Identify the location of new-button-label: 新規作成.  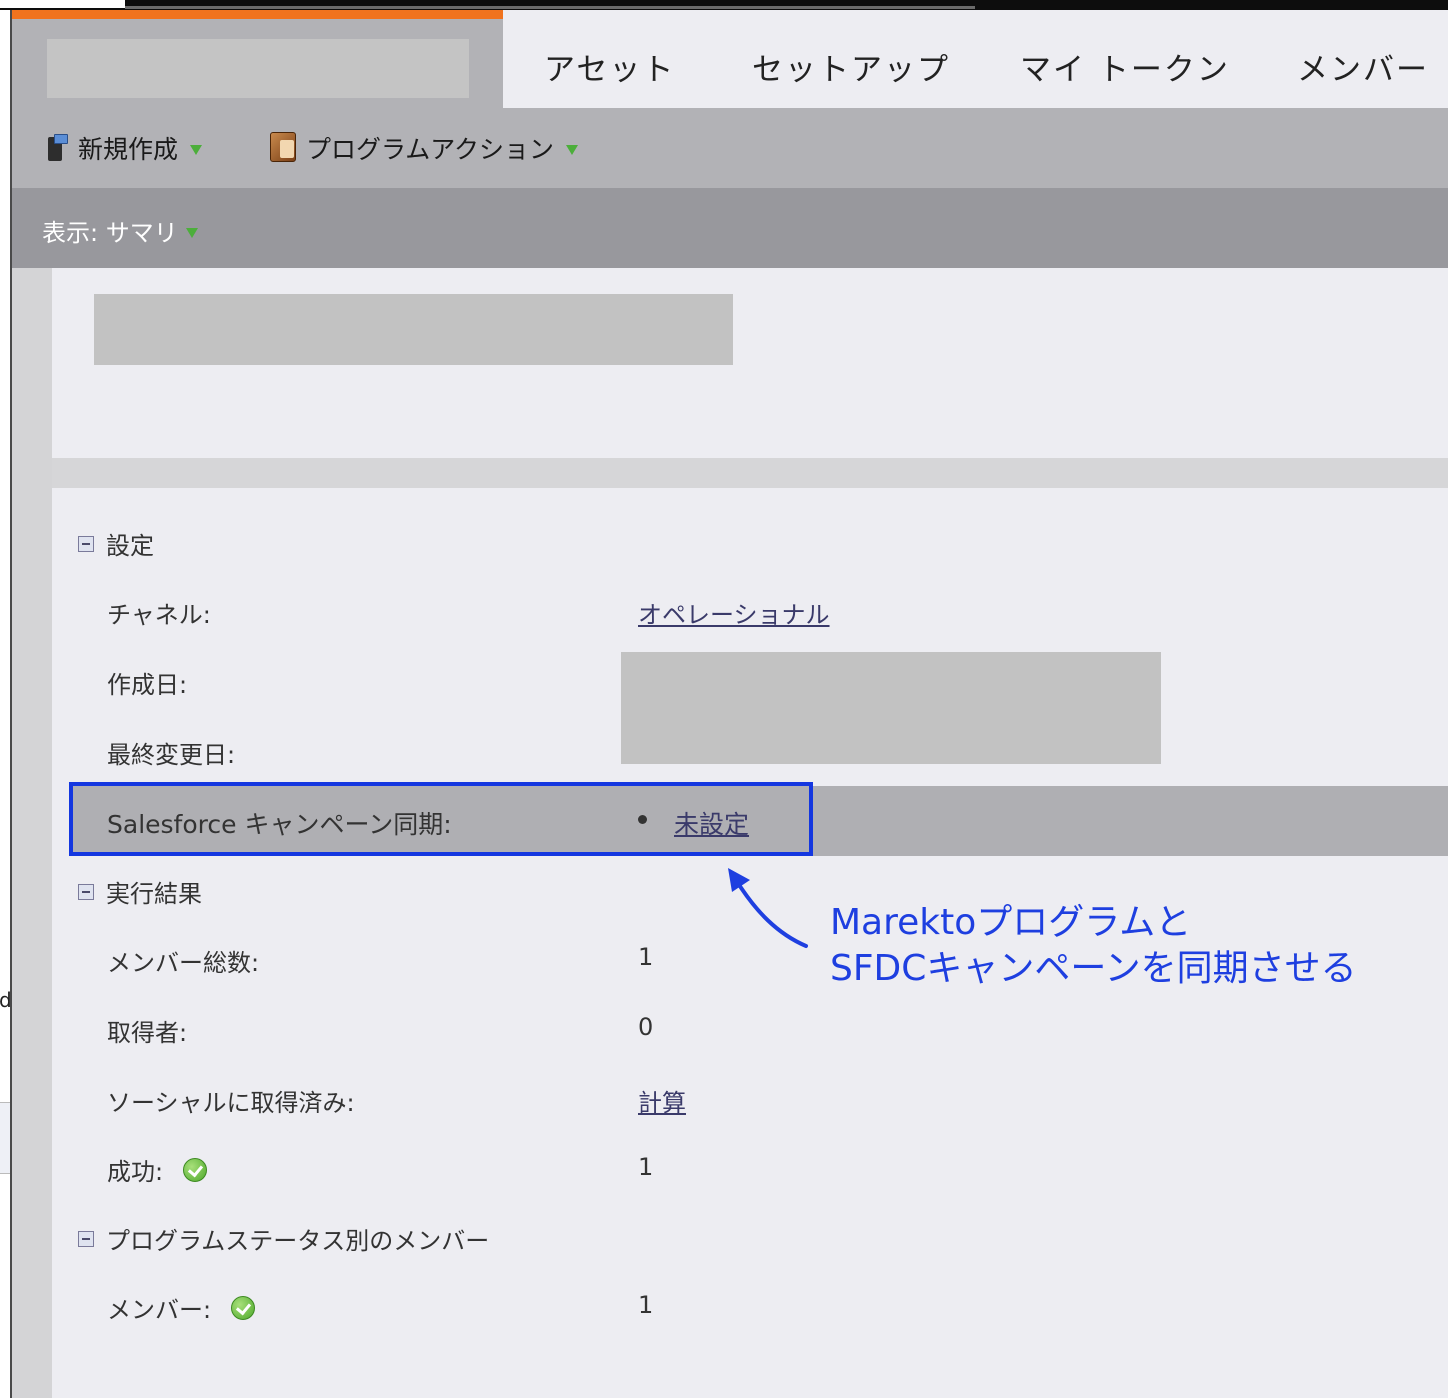
(128, 149).